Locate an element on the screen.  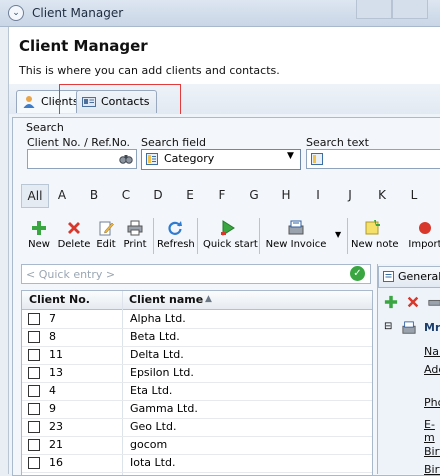
new-invoice-button: New Invoice is located at coordinates (296, 236).